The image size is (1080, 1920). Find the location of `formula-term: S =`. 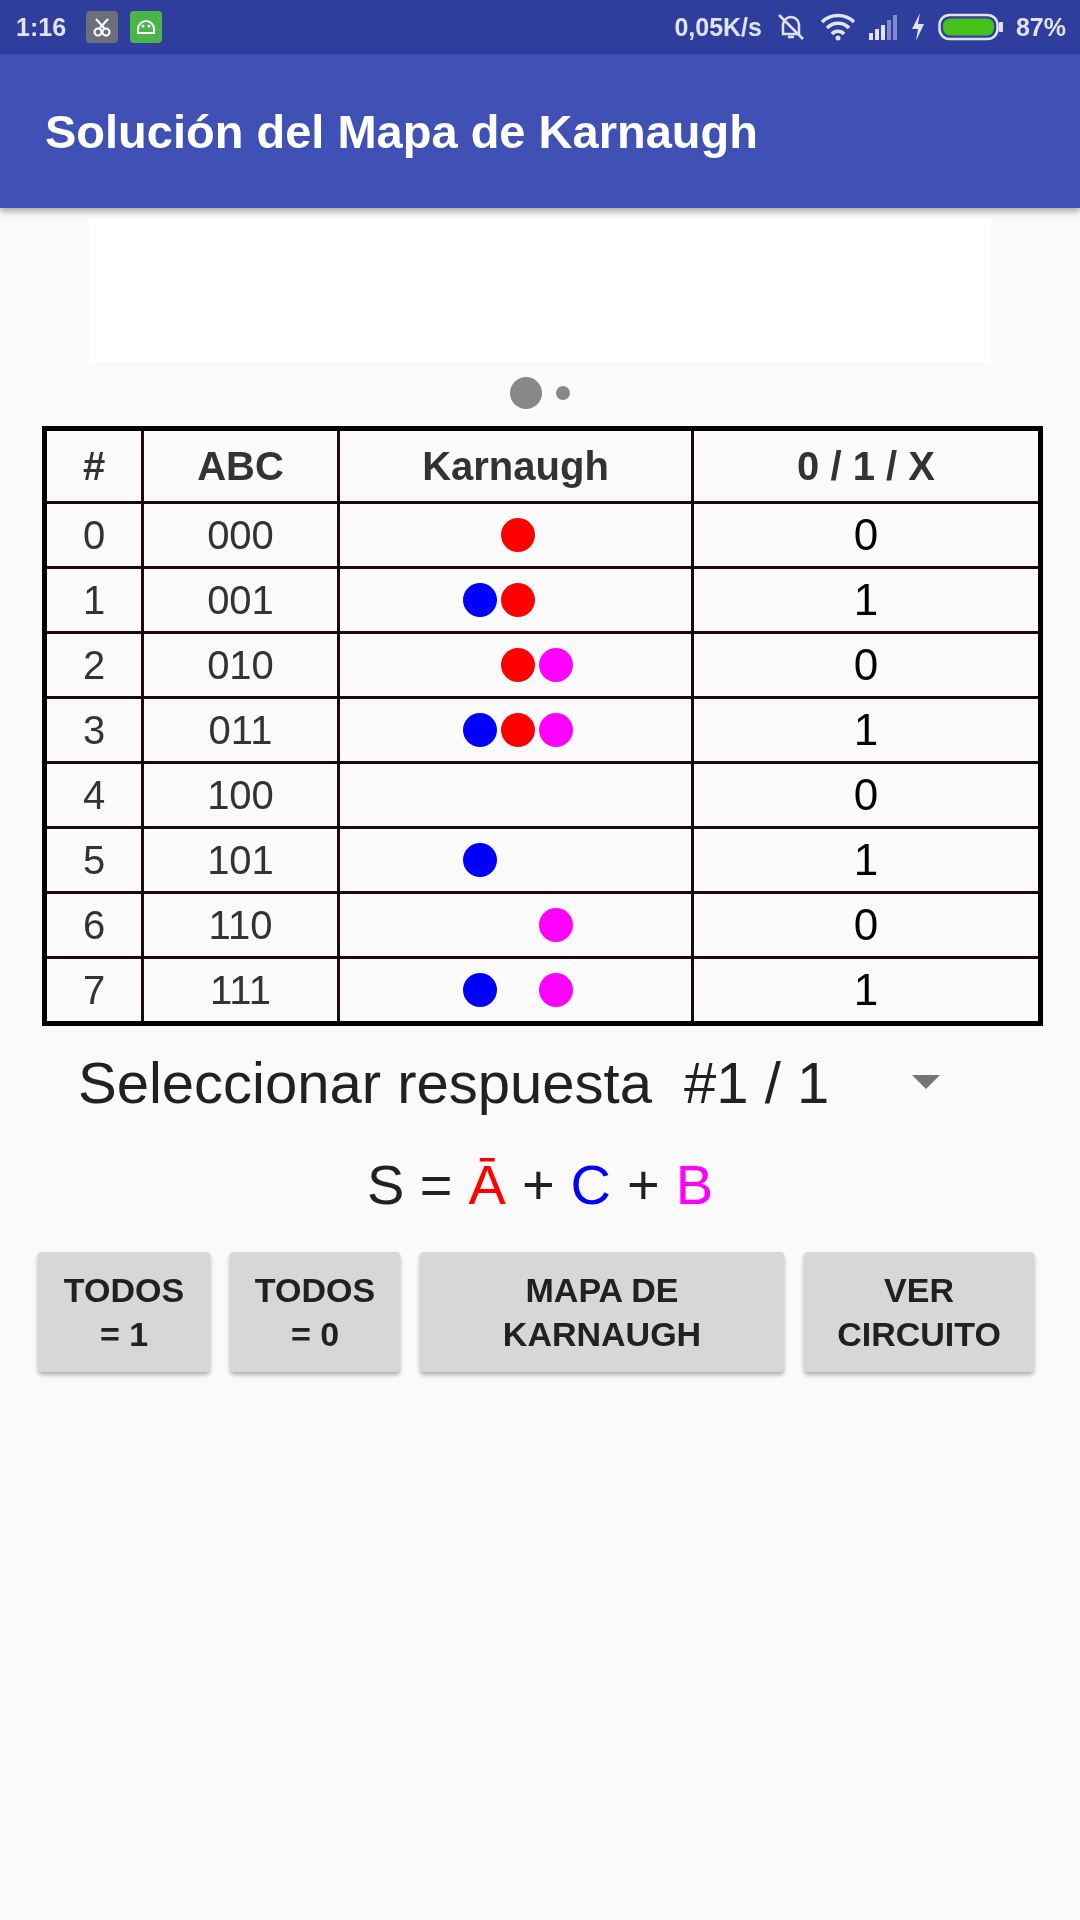

formula-term: S = is located at coordinates (409, 1184).